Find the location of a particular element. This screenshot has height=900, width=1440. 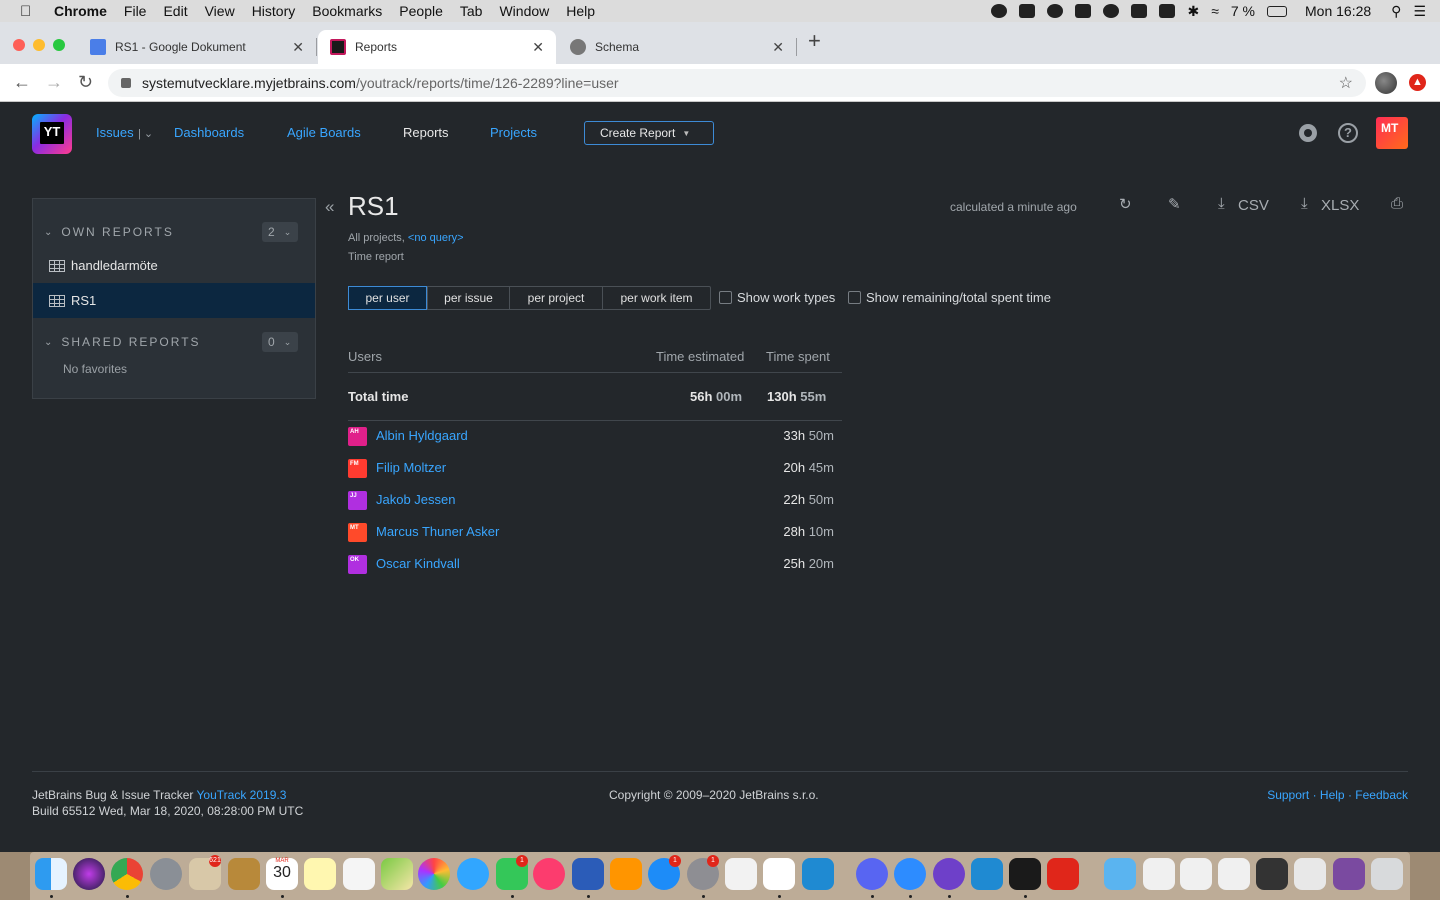

launchpad-icon is located at coordinates (166, 874).